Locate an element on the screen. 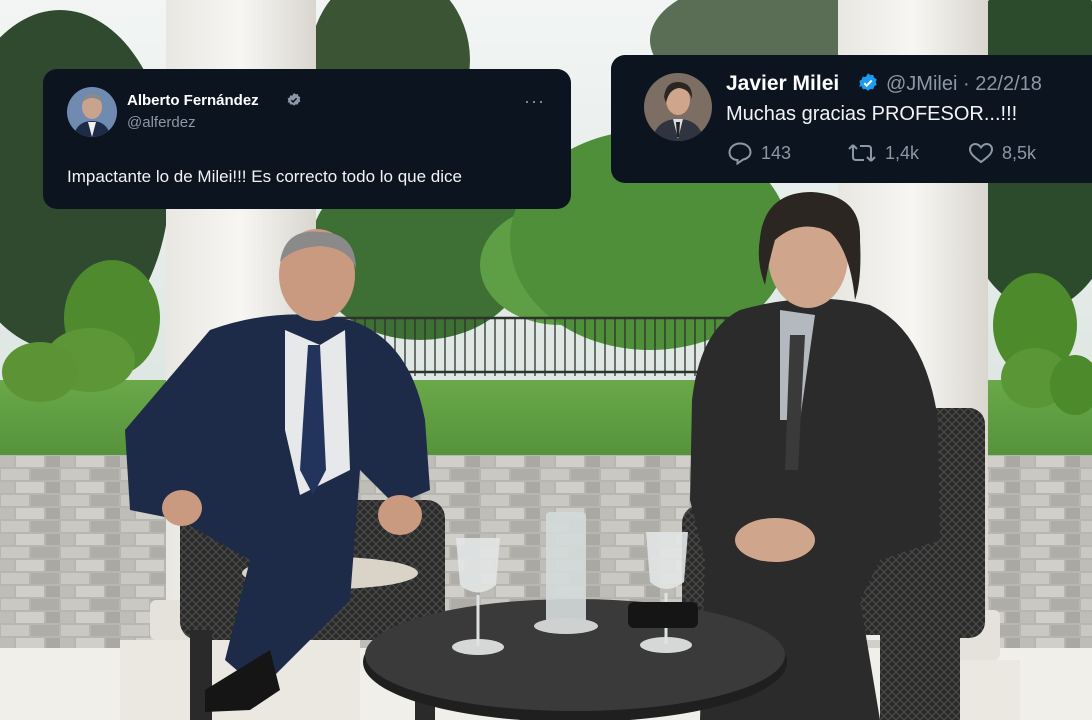 This screenshot has height=720, width=1092. handle-and-date: @JMilei · 22/2/18 is located at coordinates (964, 84).